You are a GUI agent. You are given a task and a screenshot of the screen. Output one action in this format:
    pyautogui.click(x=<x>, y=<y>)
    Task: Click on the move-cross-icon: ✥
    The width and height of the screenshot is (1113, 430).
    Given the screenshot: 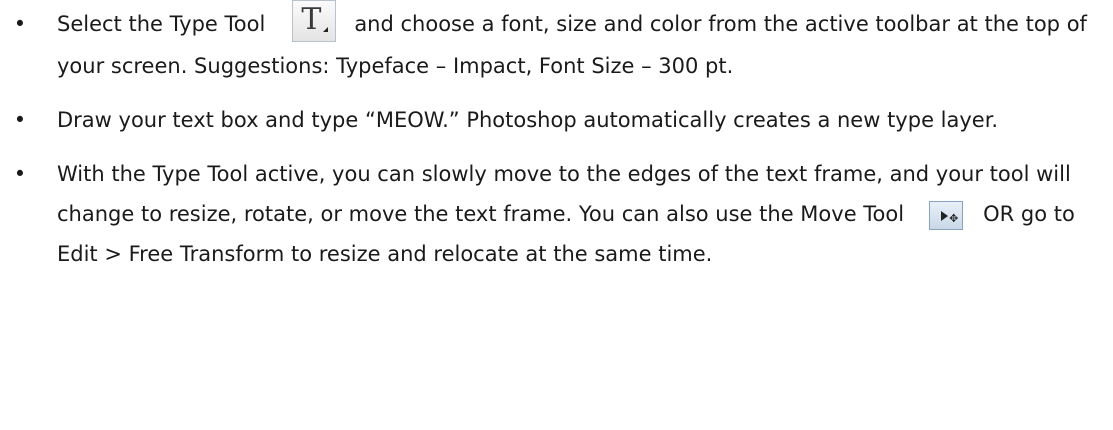 What is the action you would take?
    pyautogui.click(x=954, y=218)
    